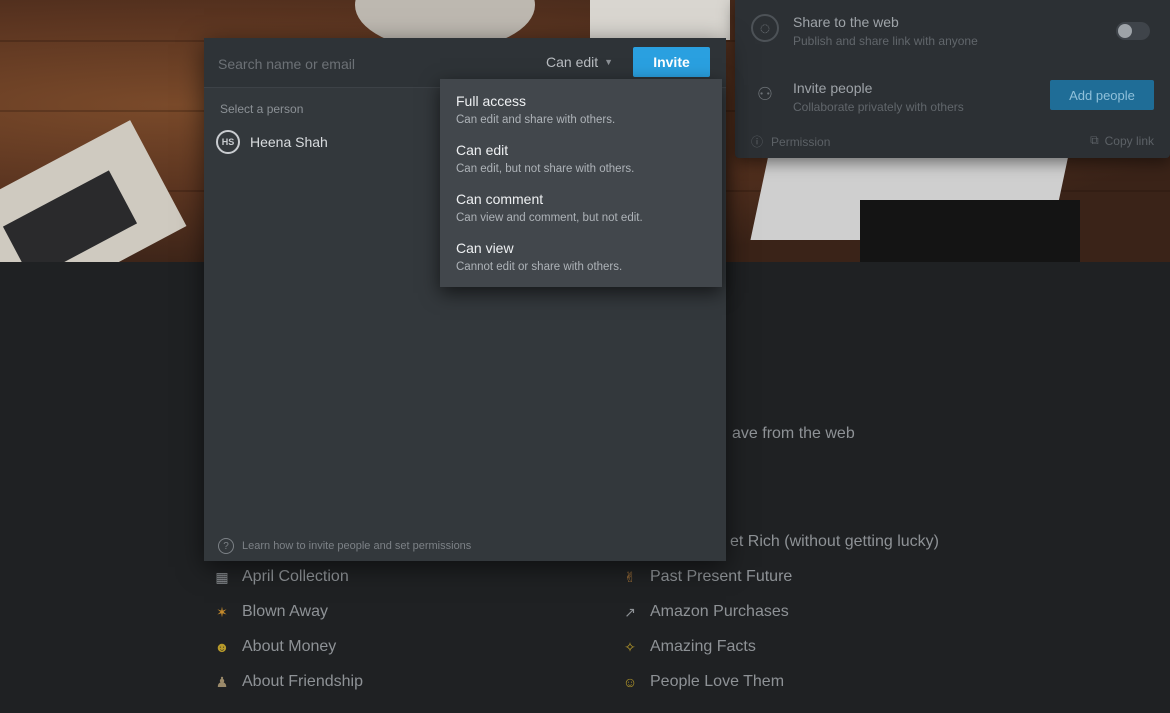 The image size is (1170, 713). I want to click on photo-paper, so click(660, 20).